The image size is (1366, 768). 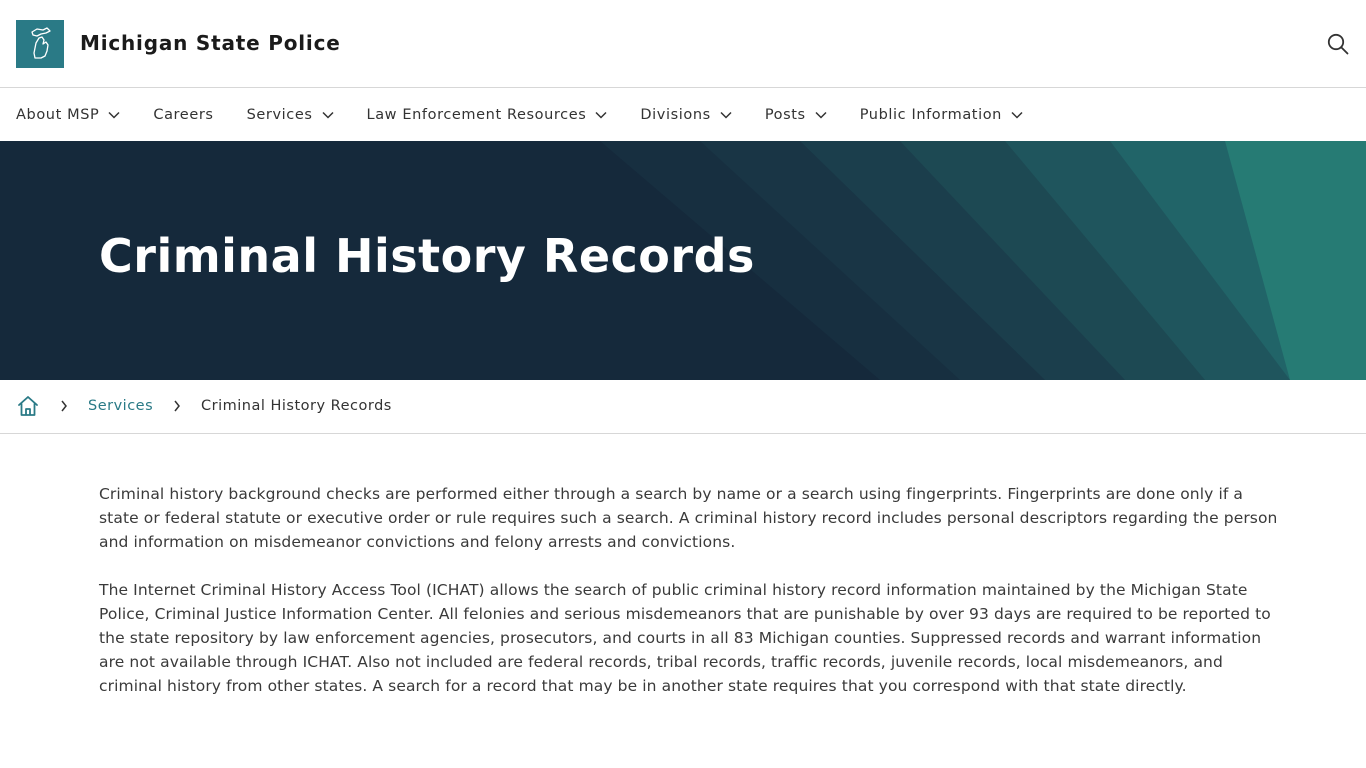 I want to click on search-icon, so click(x=1338, y=44).